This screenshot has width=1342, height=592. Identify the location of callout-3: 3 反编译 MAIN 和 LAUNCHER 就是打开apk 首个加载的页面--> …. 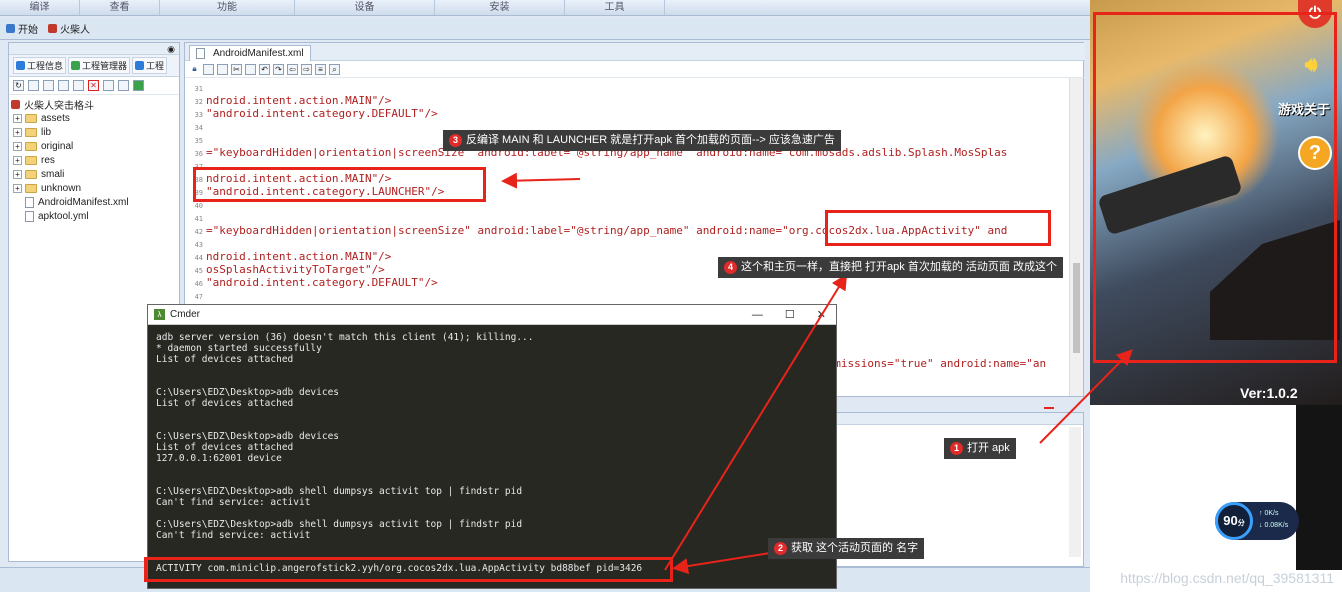
(642, 140).